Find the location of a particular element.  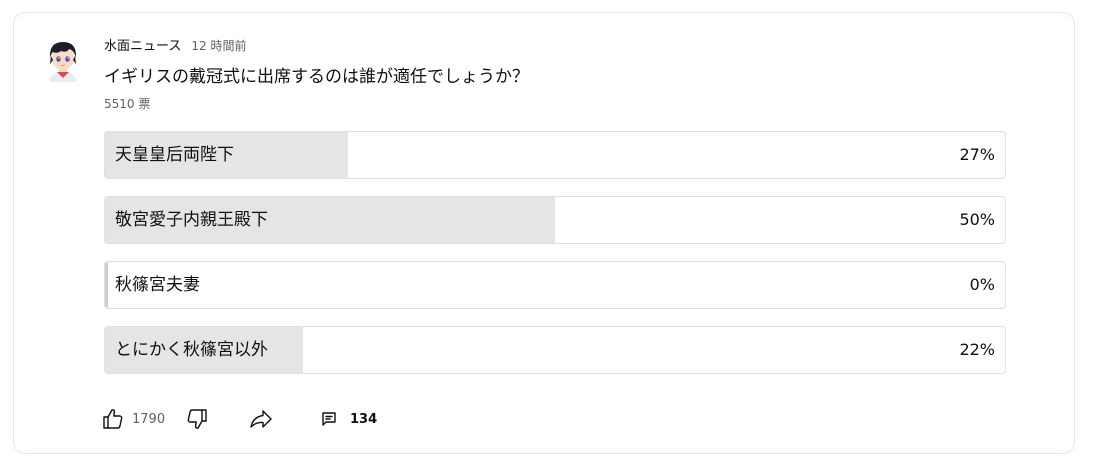

channel-avatar is located at coordinates (63, 60).